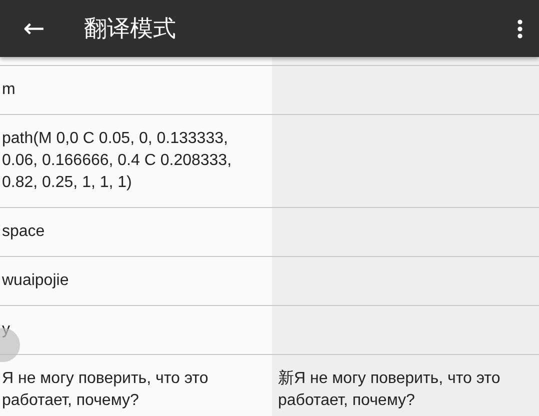 This screenshot has height=416, width=539. What do you see at coordinates (35, 280) in the screenshot?
I see `source-text: wuaipojie` at bounding box center [35, 280].